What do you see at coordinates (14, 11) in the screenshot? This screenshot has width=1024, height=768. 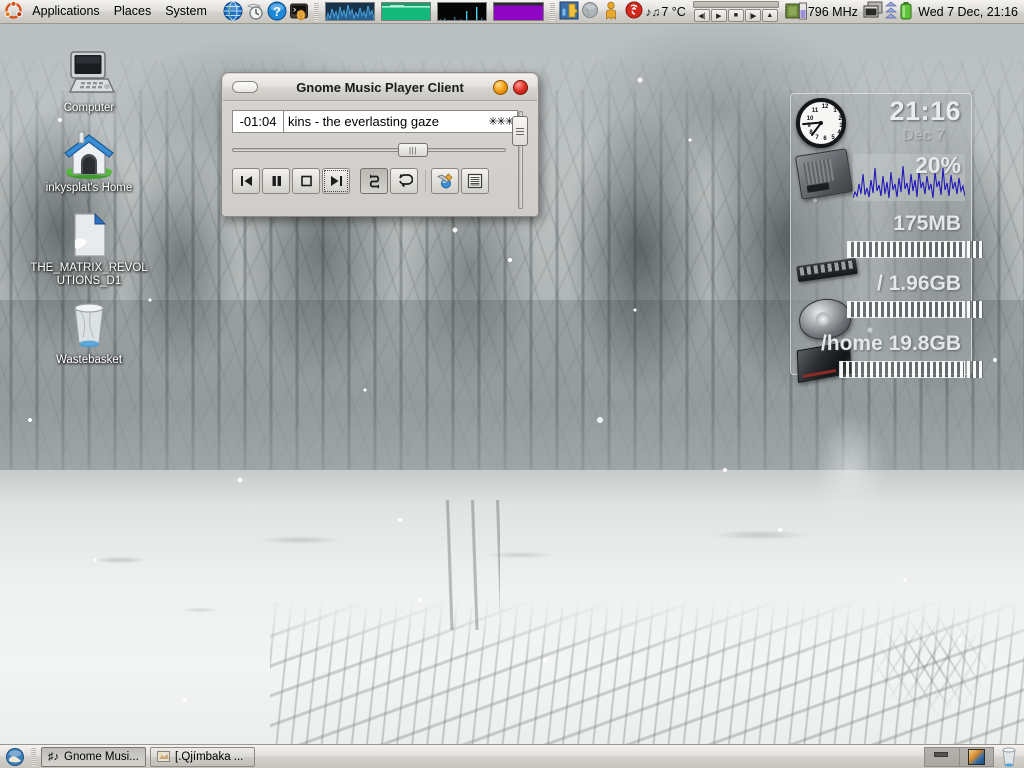 I see `ubuntu-logo-icon` at bounding box center [14, 11].